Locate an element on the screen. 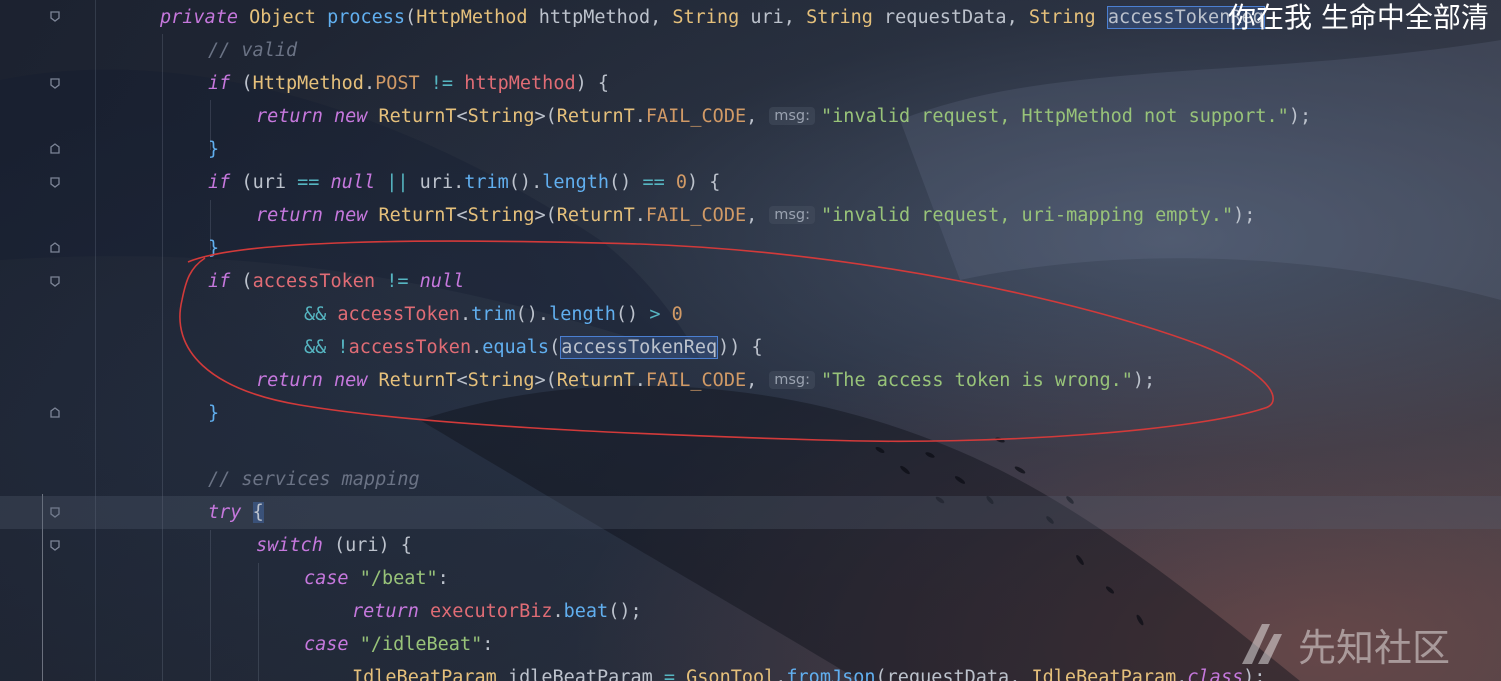  param: httpMethod is located at coordinates (594, 17).